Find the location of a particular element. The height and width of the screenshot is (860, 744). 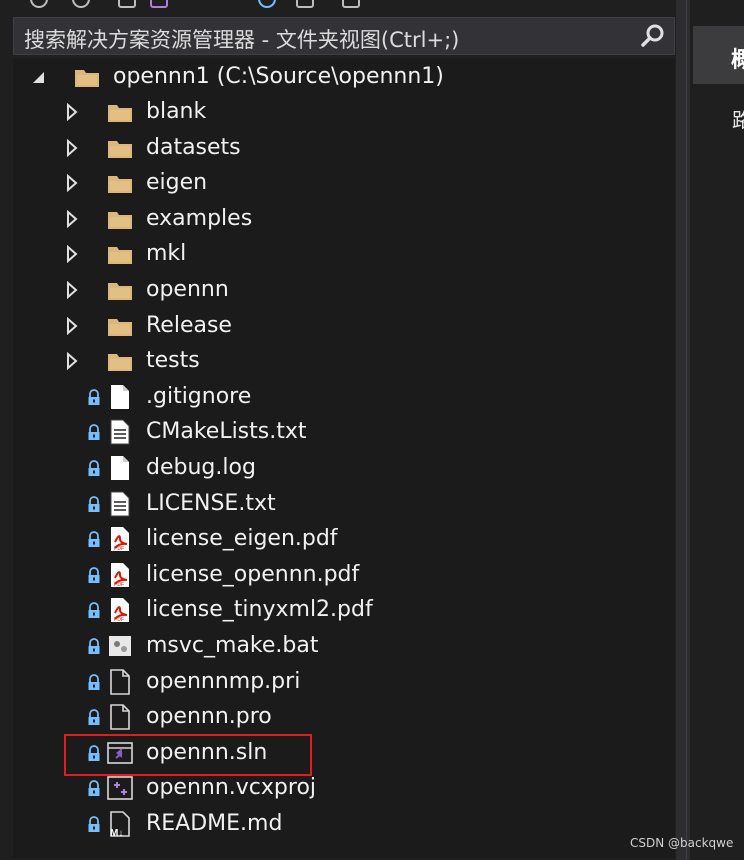

expanded-arrow-icon is located at coordinates (39, 77).